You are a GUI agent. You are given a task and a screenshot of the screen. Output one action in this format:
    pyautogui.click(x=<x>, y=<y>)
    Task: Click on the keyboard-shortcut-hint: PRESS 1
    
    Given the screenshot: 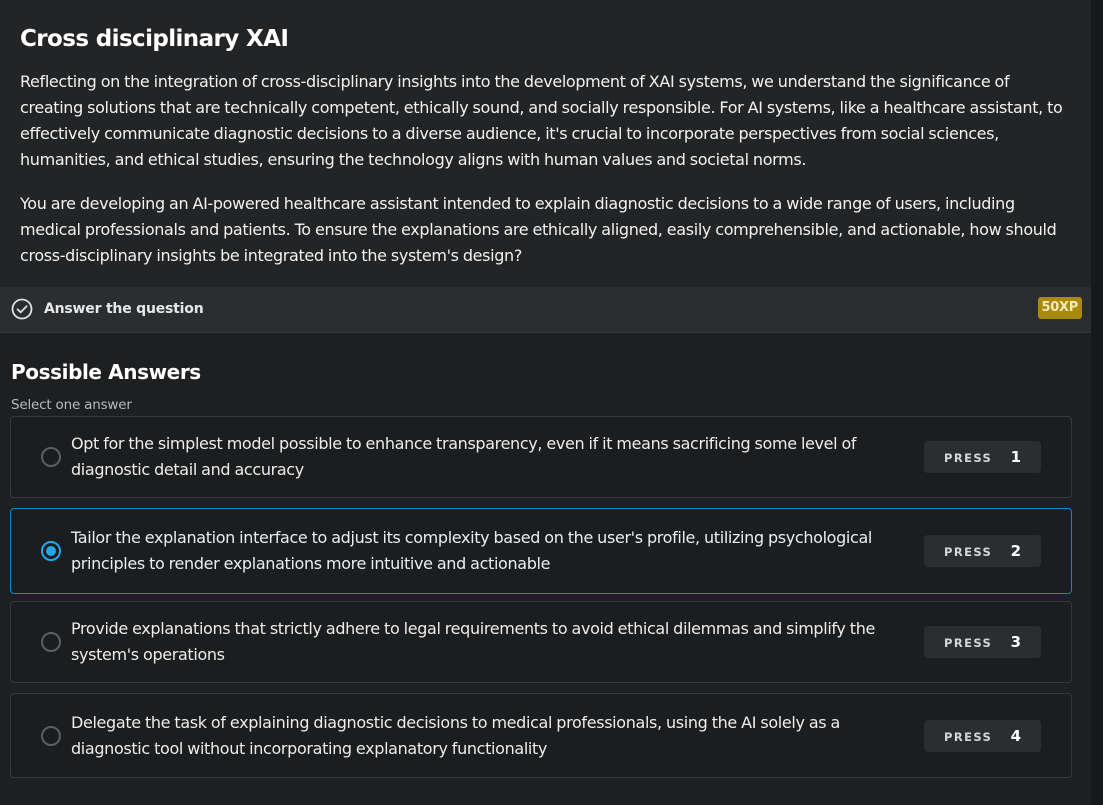 What is the action you would take?
    pyautogui.click(x=982, y=457)
    